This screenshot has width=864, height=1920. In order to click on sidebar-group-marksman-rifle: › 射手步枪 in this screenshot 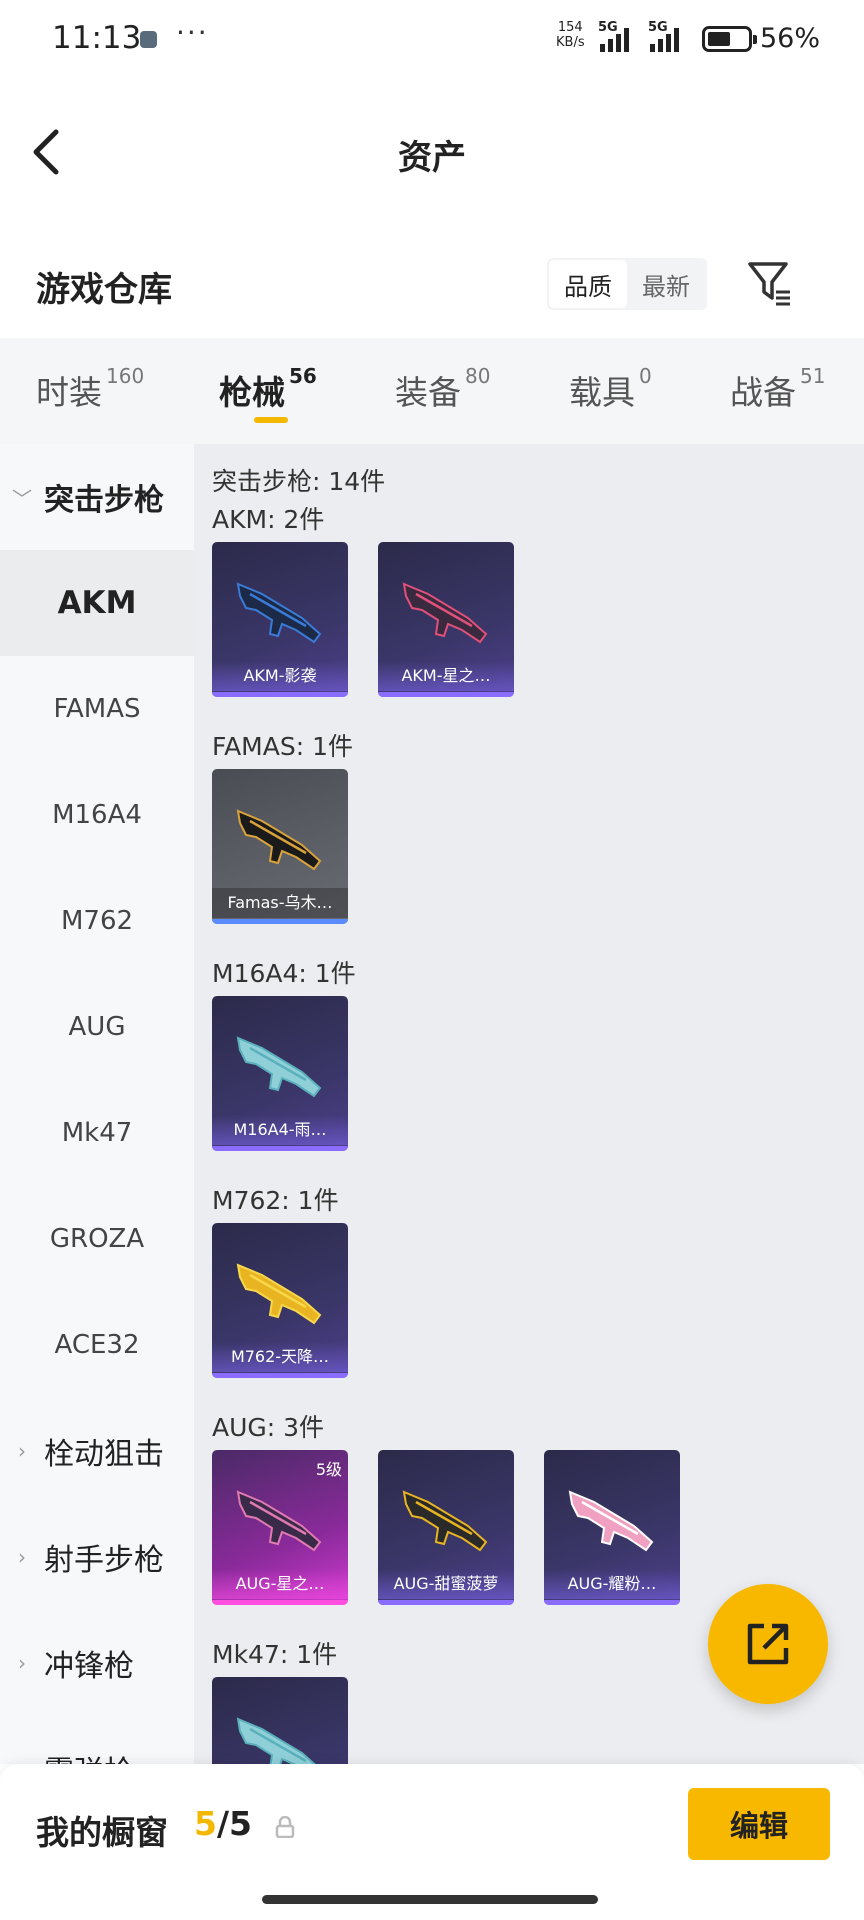, I will do `click(97, 1557)`.